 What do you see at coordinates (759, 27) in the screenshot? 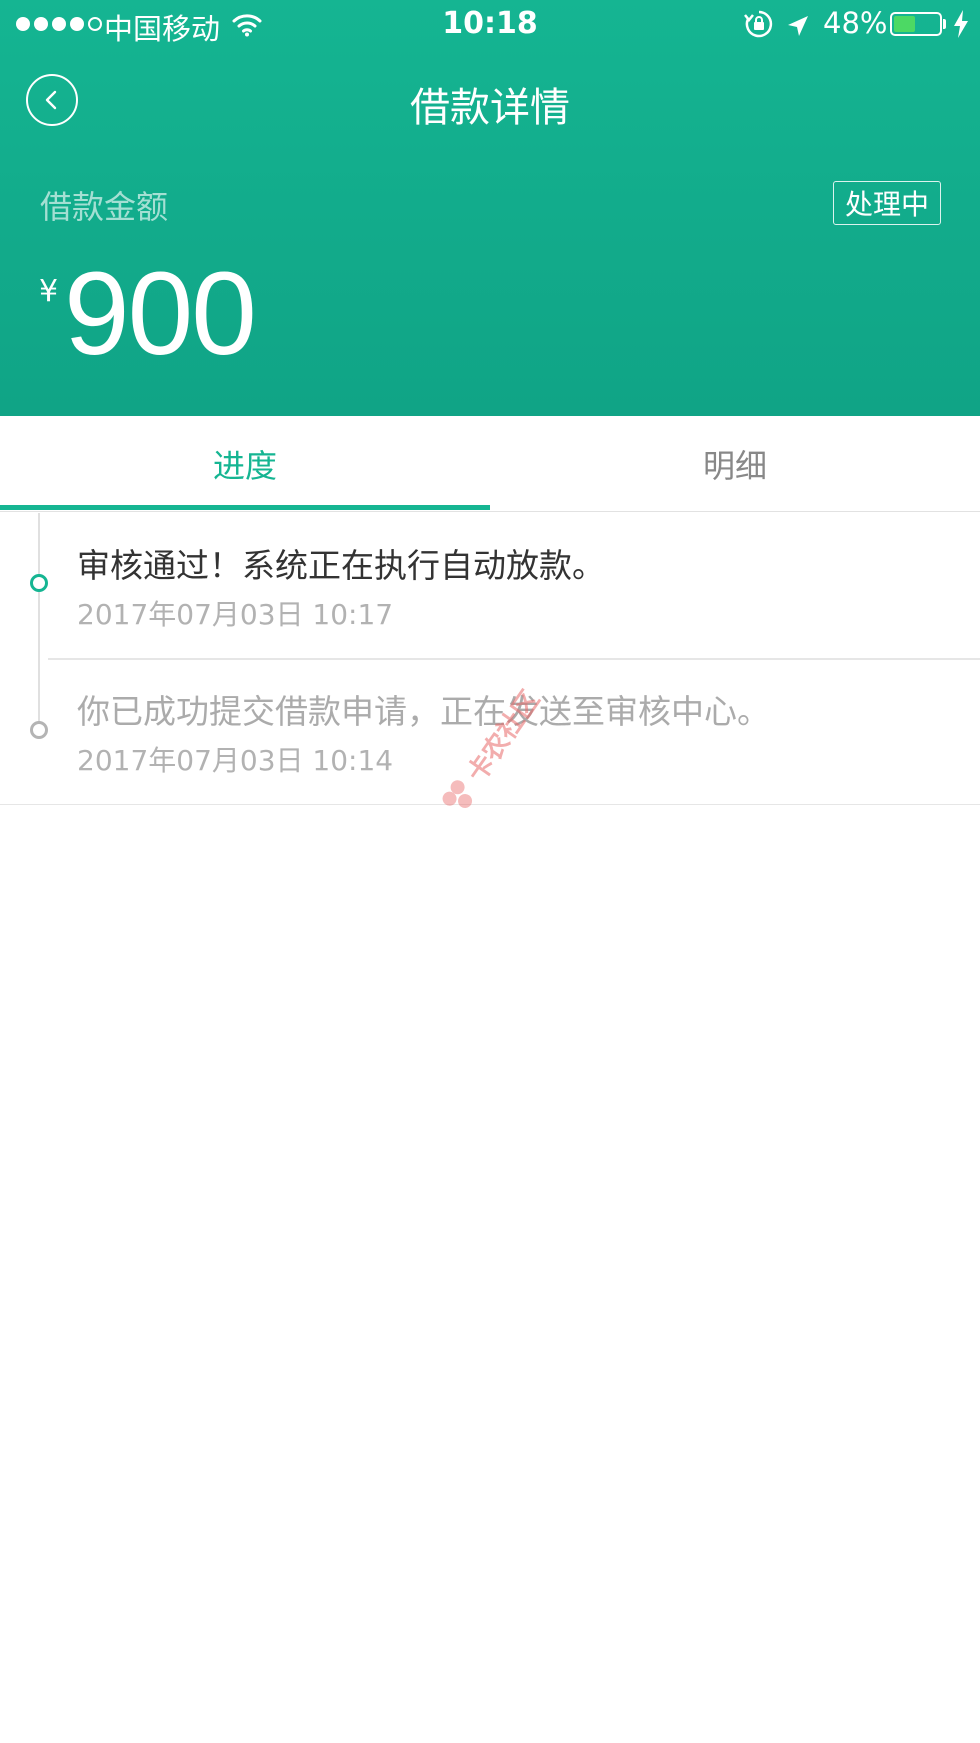
I see `rotation-lock-icon` at bounding box center [759, 27].